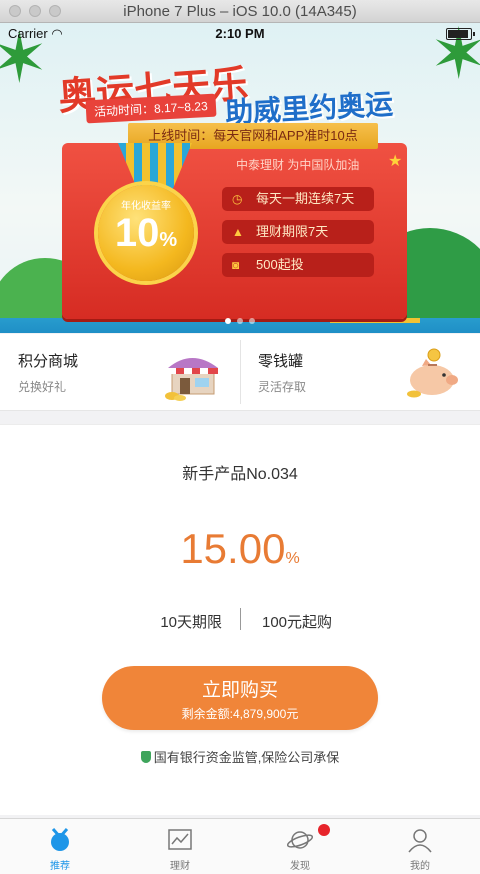 This screenshot has width=480, height=874. I want to click on status-bar: Carrier ◠ 2:10 PM, so click(240, 33).